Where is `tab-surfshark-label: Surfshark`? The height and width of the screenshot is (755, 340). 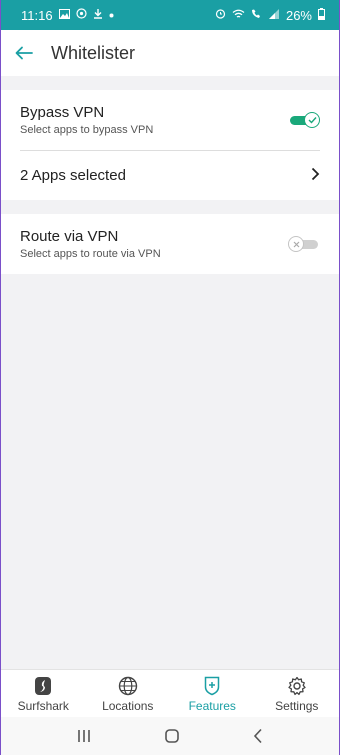 tab-surfshark-label: Surfshark is located at coordinates (43, 705).